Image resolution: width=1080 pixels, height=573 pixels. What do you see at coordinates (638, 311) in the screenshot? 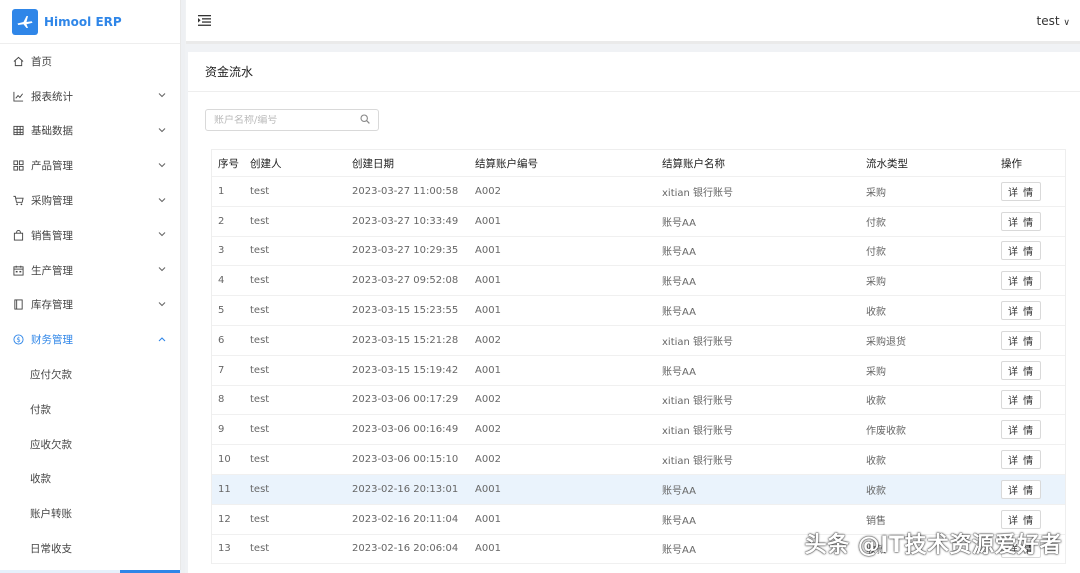
I see `table-row: 5 test 2023-03-15 15:23:55 A001 账号AA 收款 详 情` at bounding box center [638, 311].